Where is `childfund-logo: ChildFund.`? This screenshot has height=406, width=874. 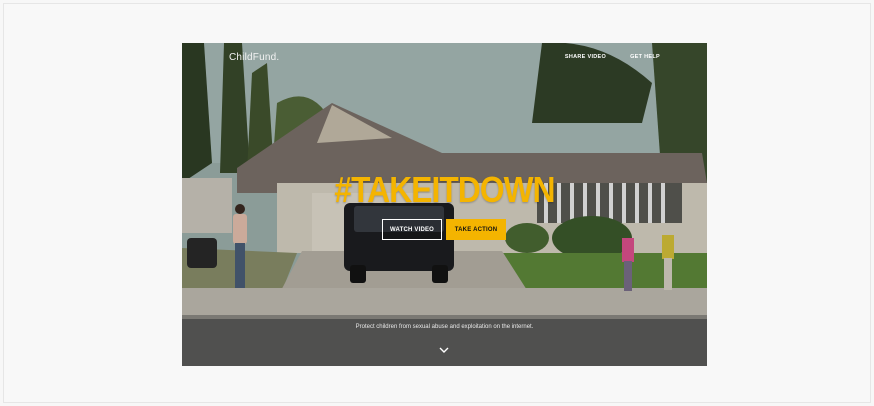
childfund-logo: ChildFund. is located at coordinates (254, 57).